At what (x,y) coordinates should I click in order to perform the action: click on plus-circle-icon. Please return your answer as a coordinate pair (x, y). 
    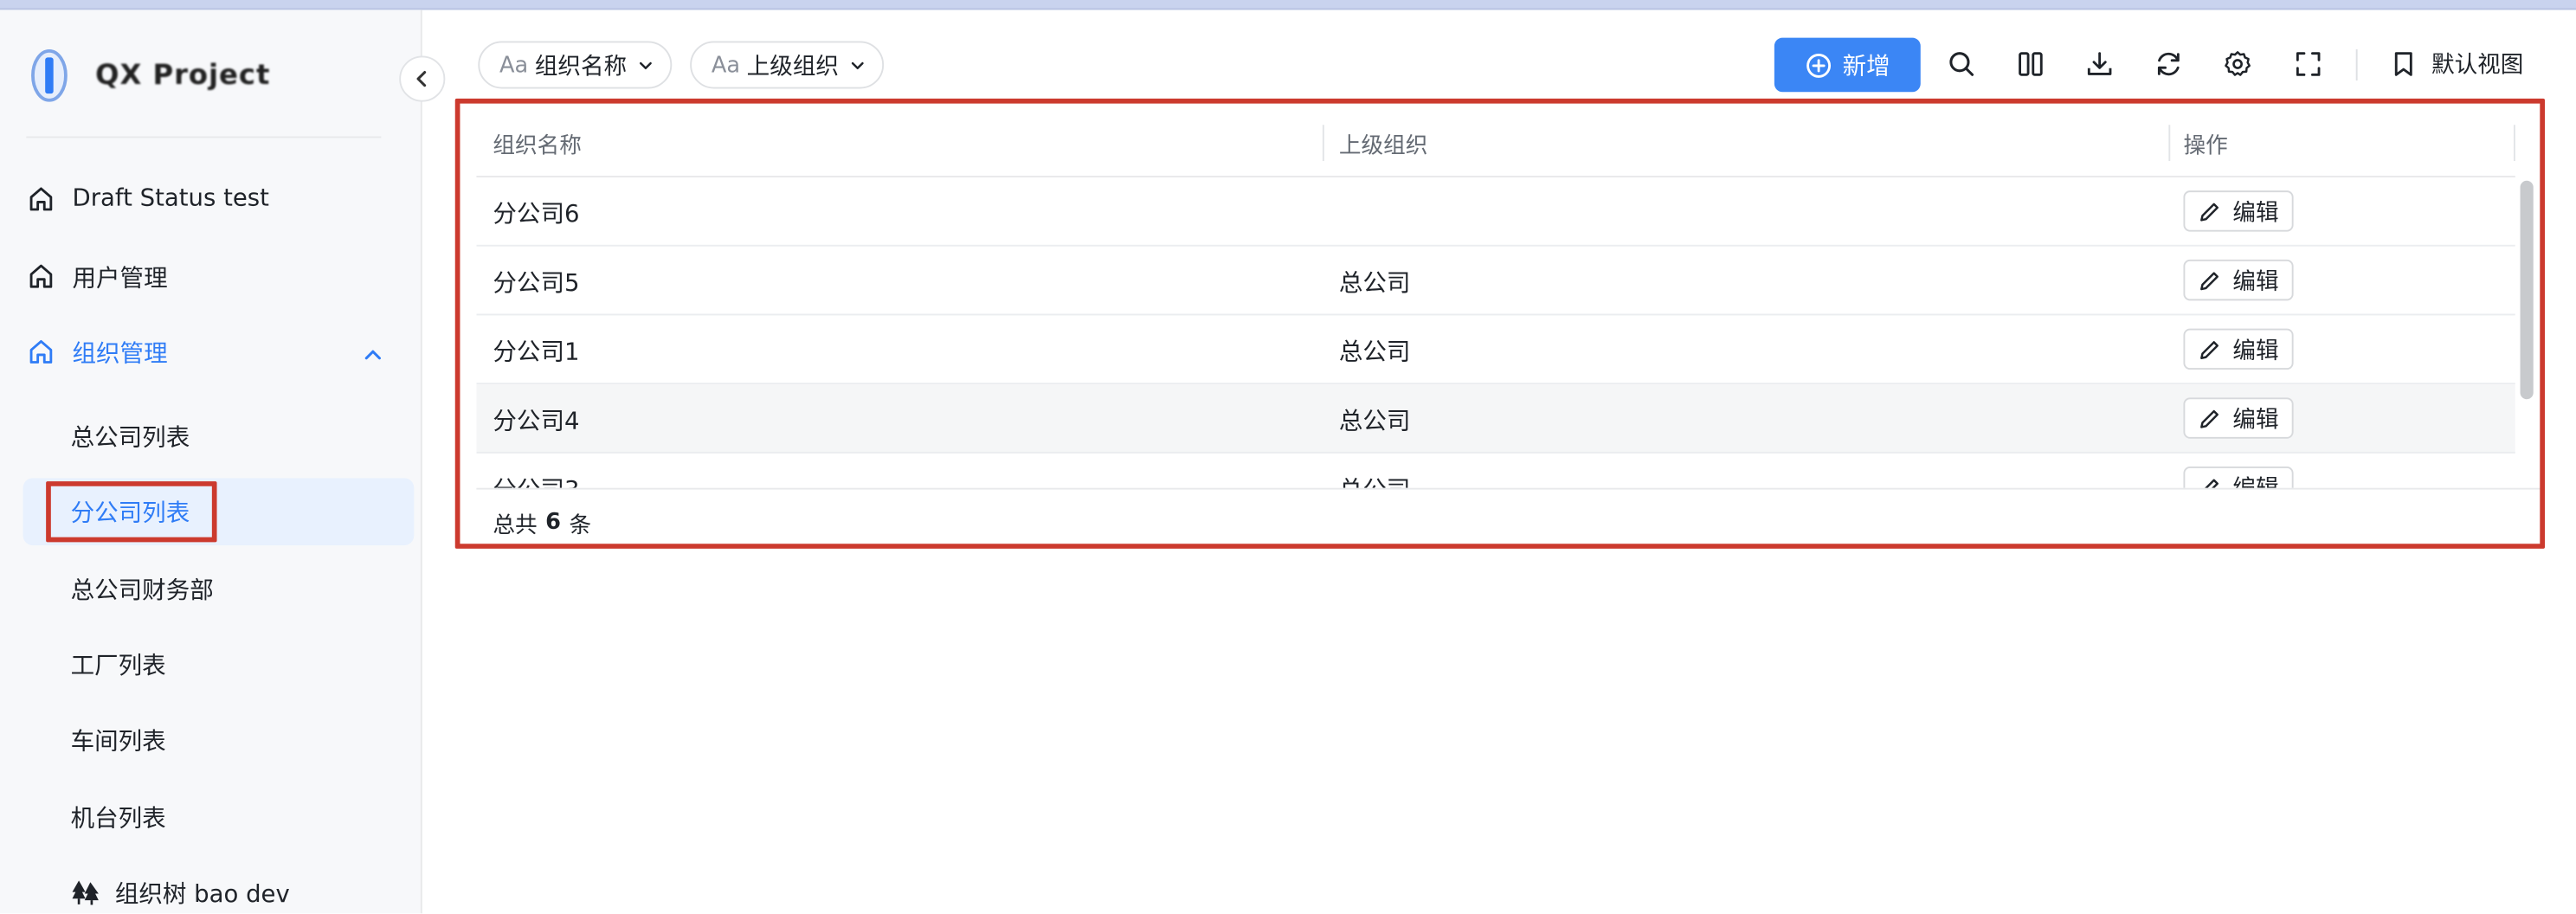
    Looking at the image, I should click on (1818, 65).